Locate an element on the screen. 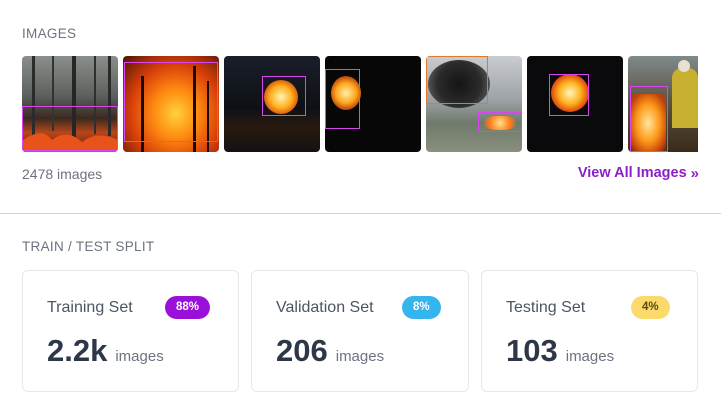 This screenshot has width=721, height=420. validation-set-card: Validation Set 8% 206 images is located at coordinates (360, 331).